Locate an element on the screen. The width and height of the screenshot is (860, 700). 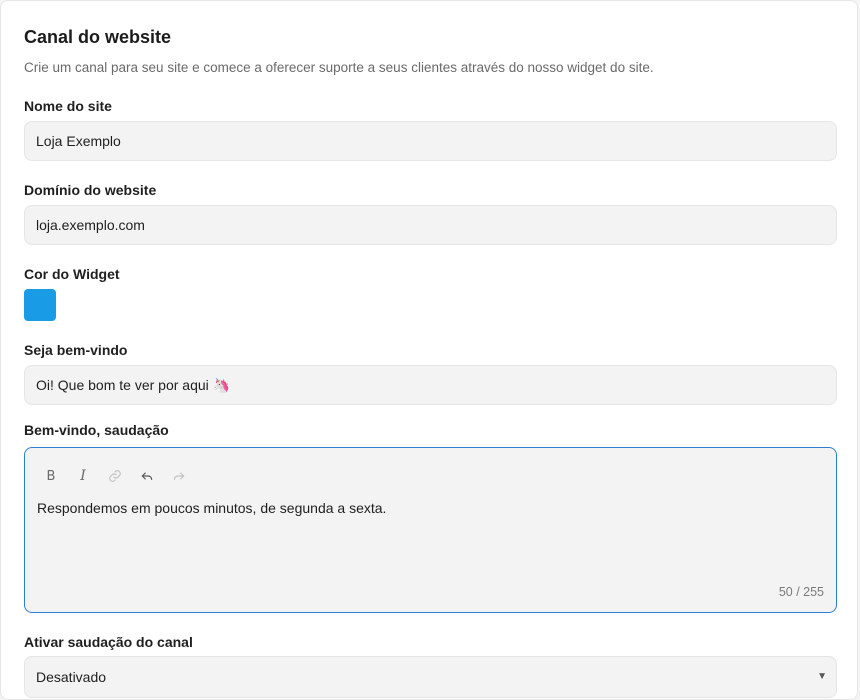
widget-color-label: Cor do Widget is located at coordinates (72, 274).